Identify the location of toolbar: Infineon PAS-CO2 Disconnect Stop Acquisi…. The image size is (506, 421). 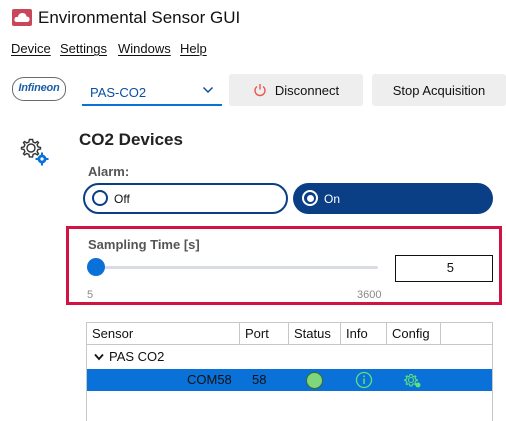
(253, 90).